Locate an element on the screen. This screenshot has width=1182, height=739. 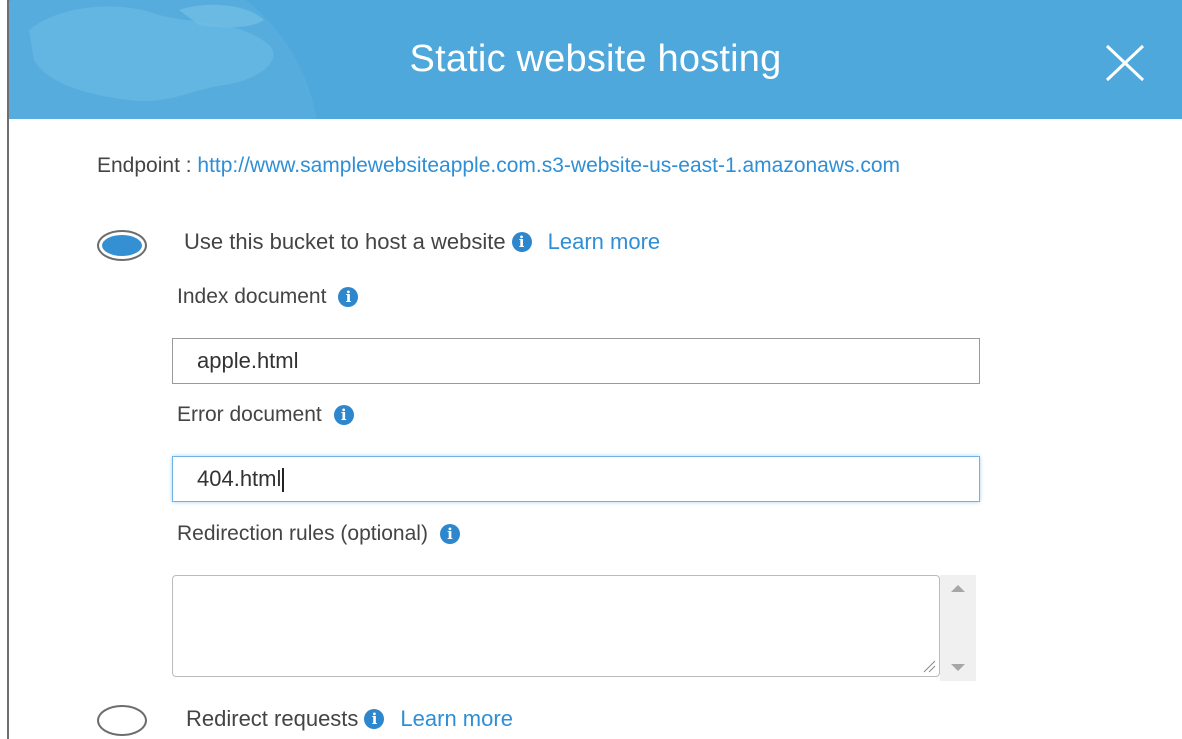
redirect-requests-radio is located at coordinates (122, 720).